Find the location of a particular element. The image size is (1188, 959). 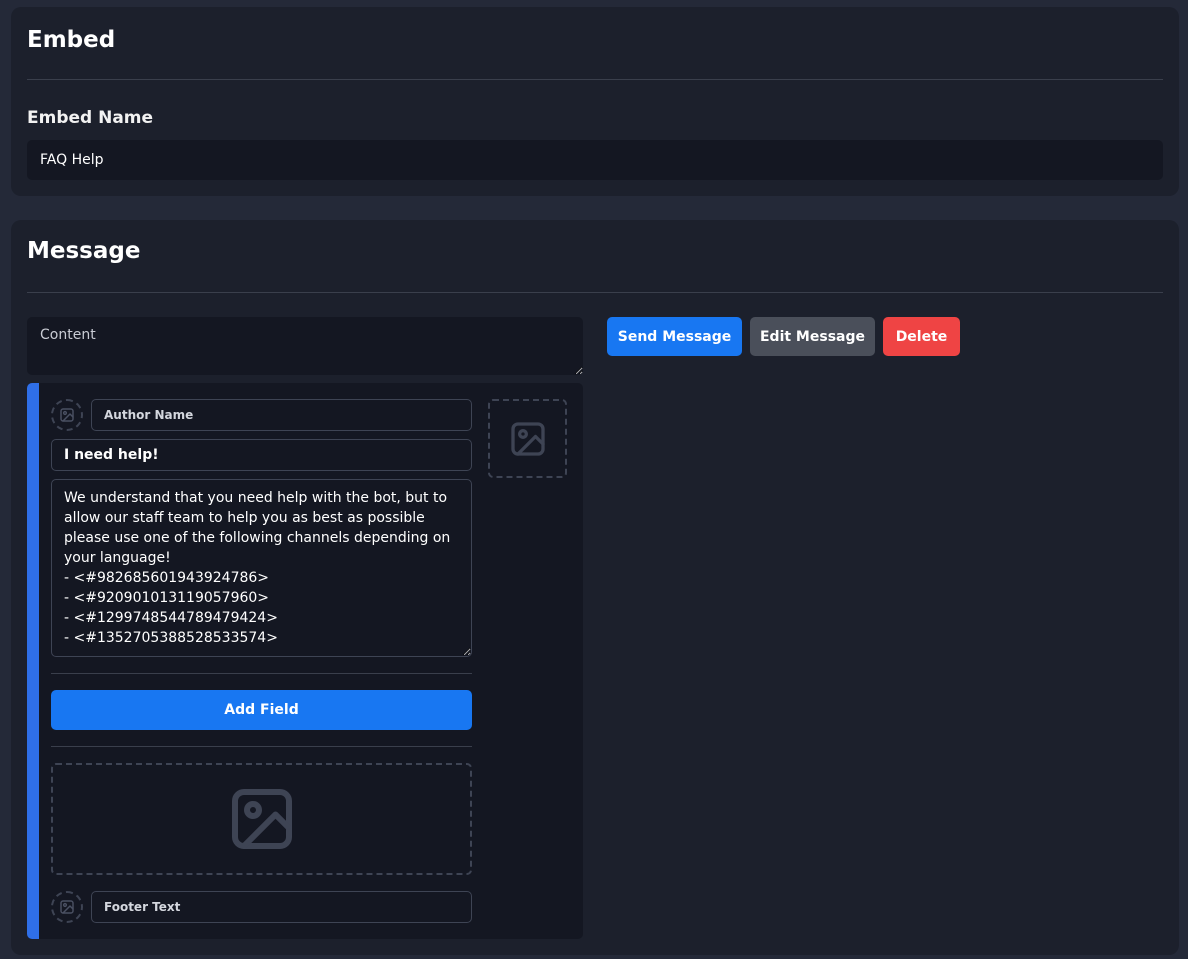

footer-icon-upload is located at coordinates (67, 907).